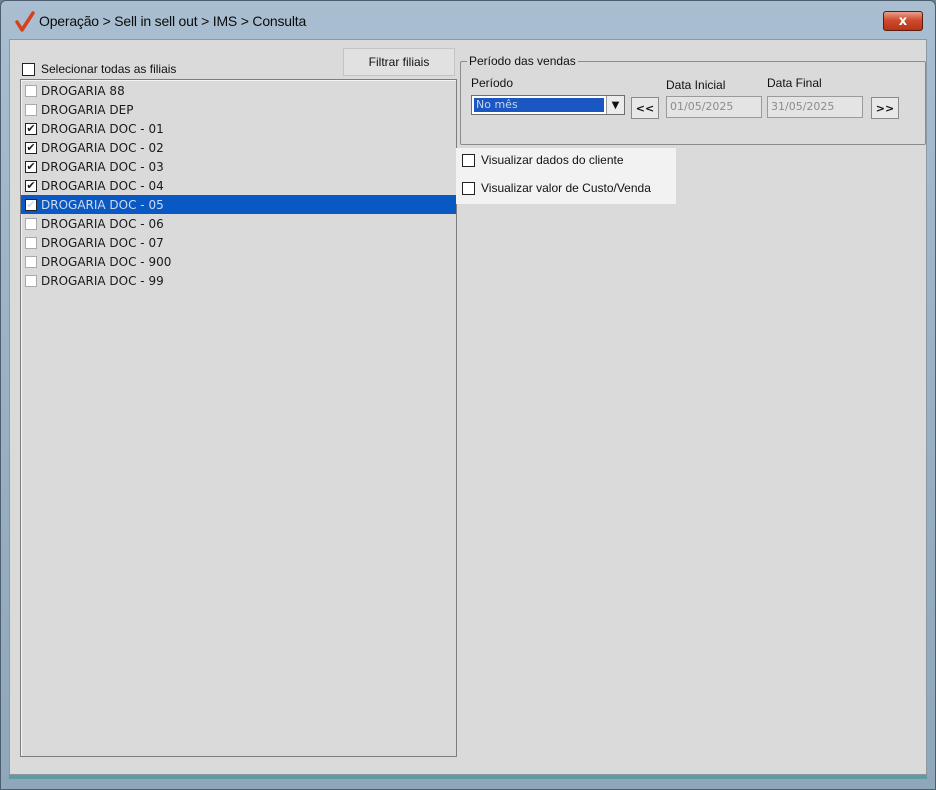  Describe the element at coordinates (238, 147) in the screenshot. I see `branch-list-item: ✔ DROGARIA DOC - 02` at that location.